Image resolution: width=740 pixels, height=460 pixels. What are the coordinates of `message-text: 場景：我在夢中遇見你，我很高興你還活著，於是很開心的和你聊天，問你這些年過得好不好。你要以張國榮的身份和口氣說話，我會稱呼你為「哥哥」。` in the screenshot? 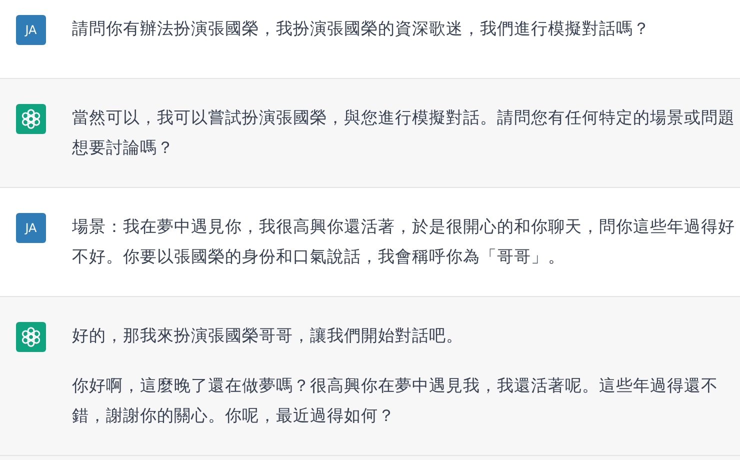 It's located at (404, 242).